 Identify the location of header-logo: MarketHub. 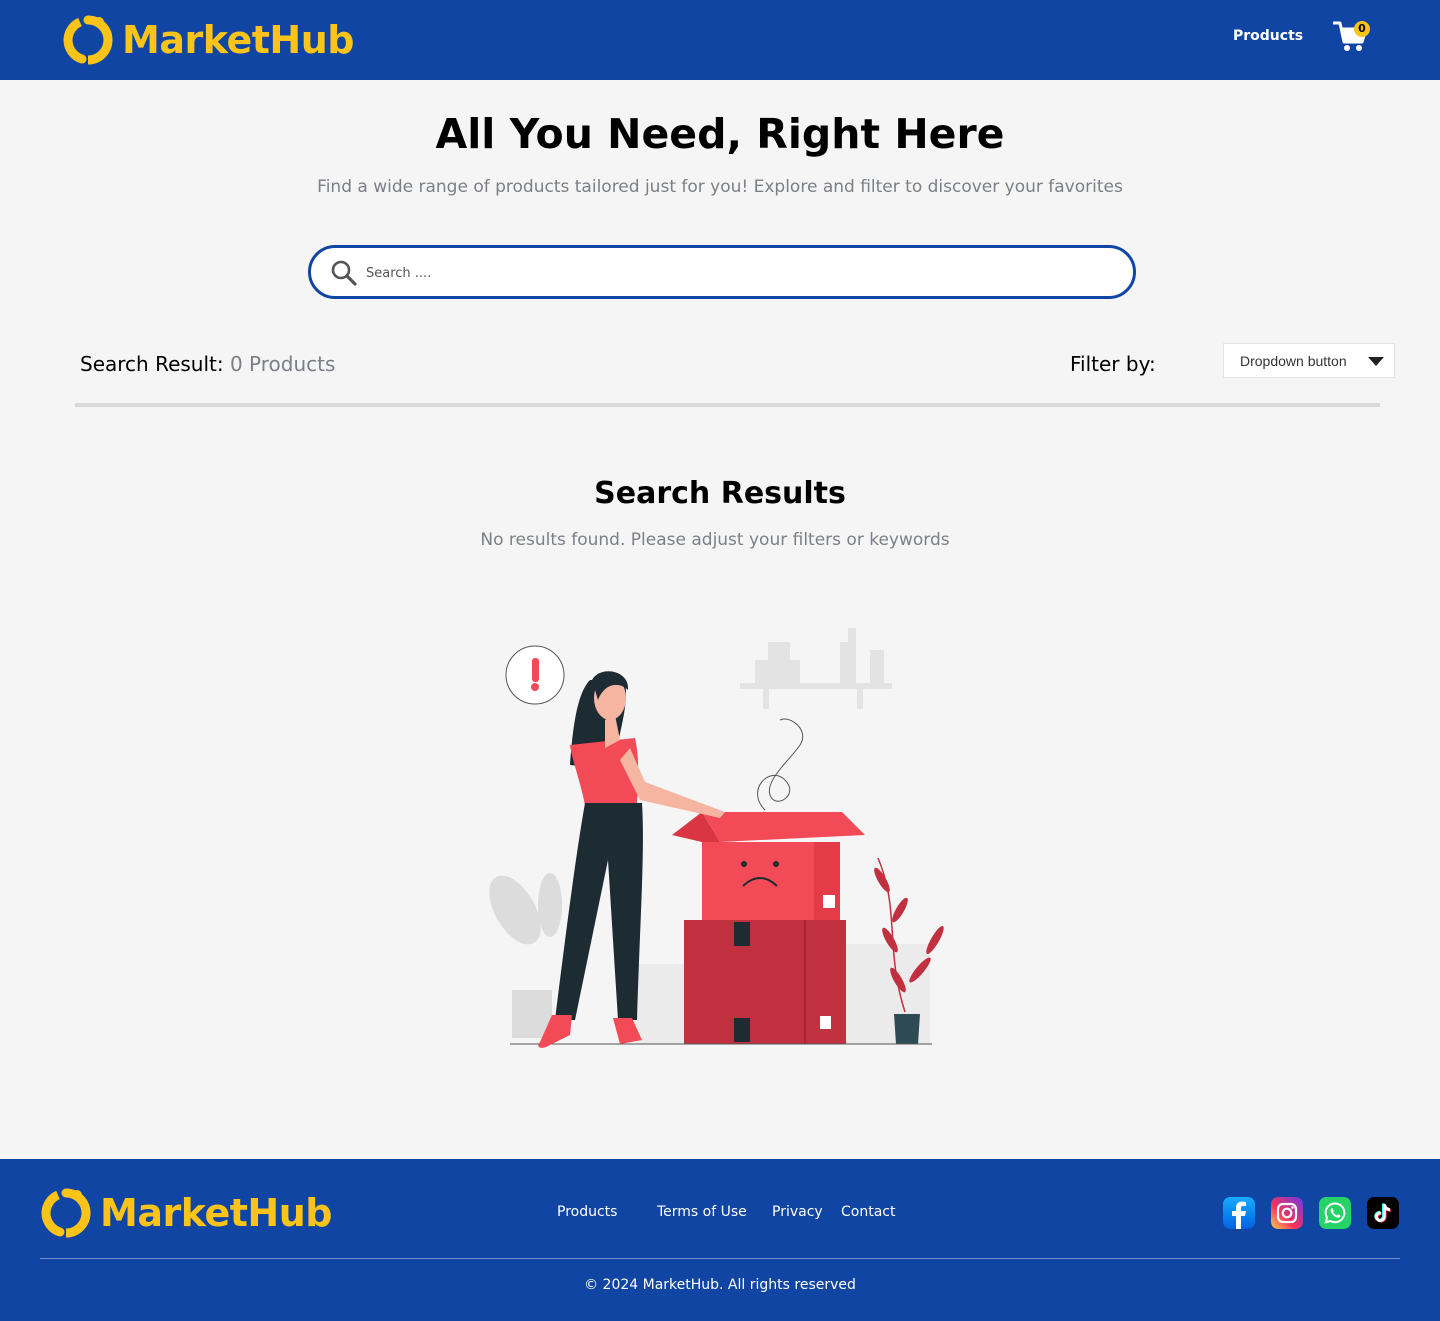
(208, 40).